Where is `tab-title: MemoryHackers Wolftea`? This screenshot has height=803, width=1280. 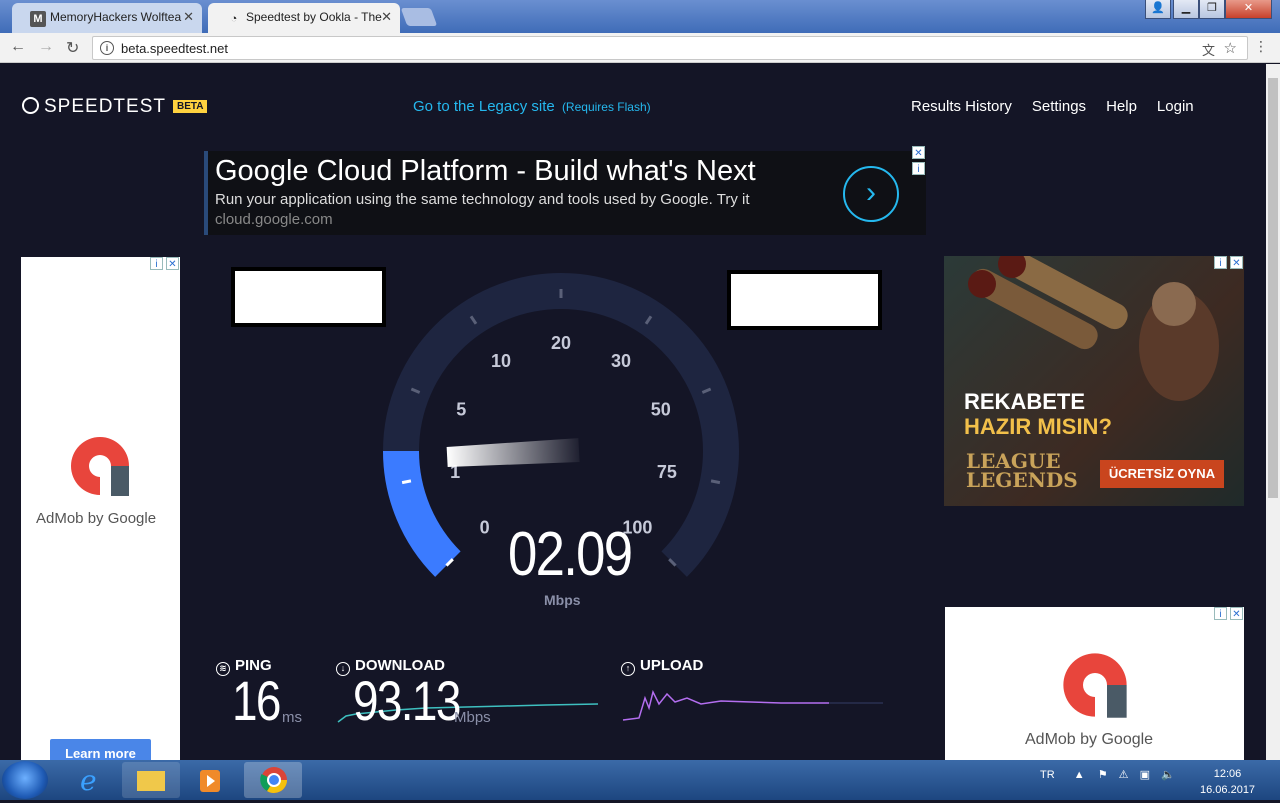
tab-title: MemoryHackers Wolftea is located at coordinates (116, 17).